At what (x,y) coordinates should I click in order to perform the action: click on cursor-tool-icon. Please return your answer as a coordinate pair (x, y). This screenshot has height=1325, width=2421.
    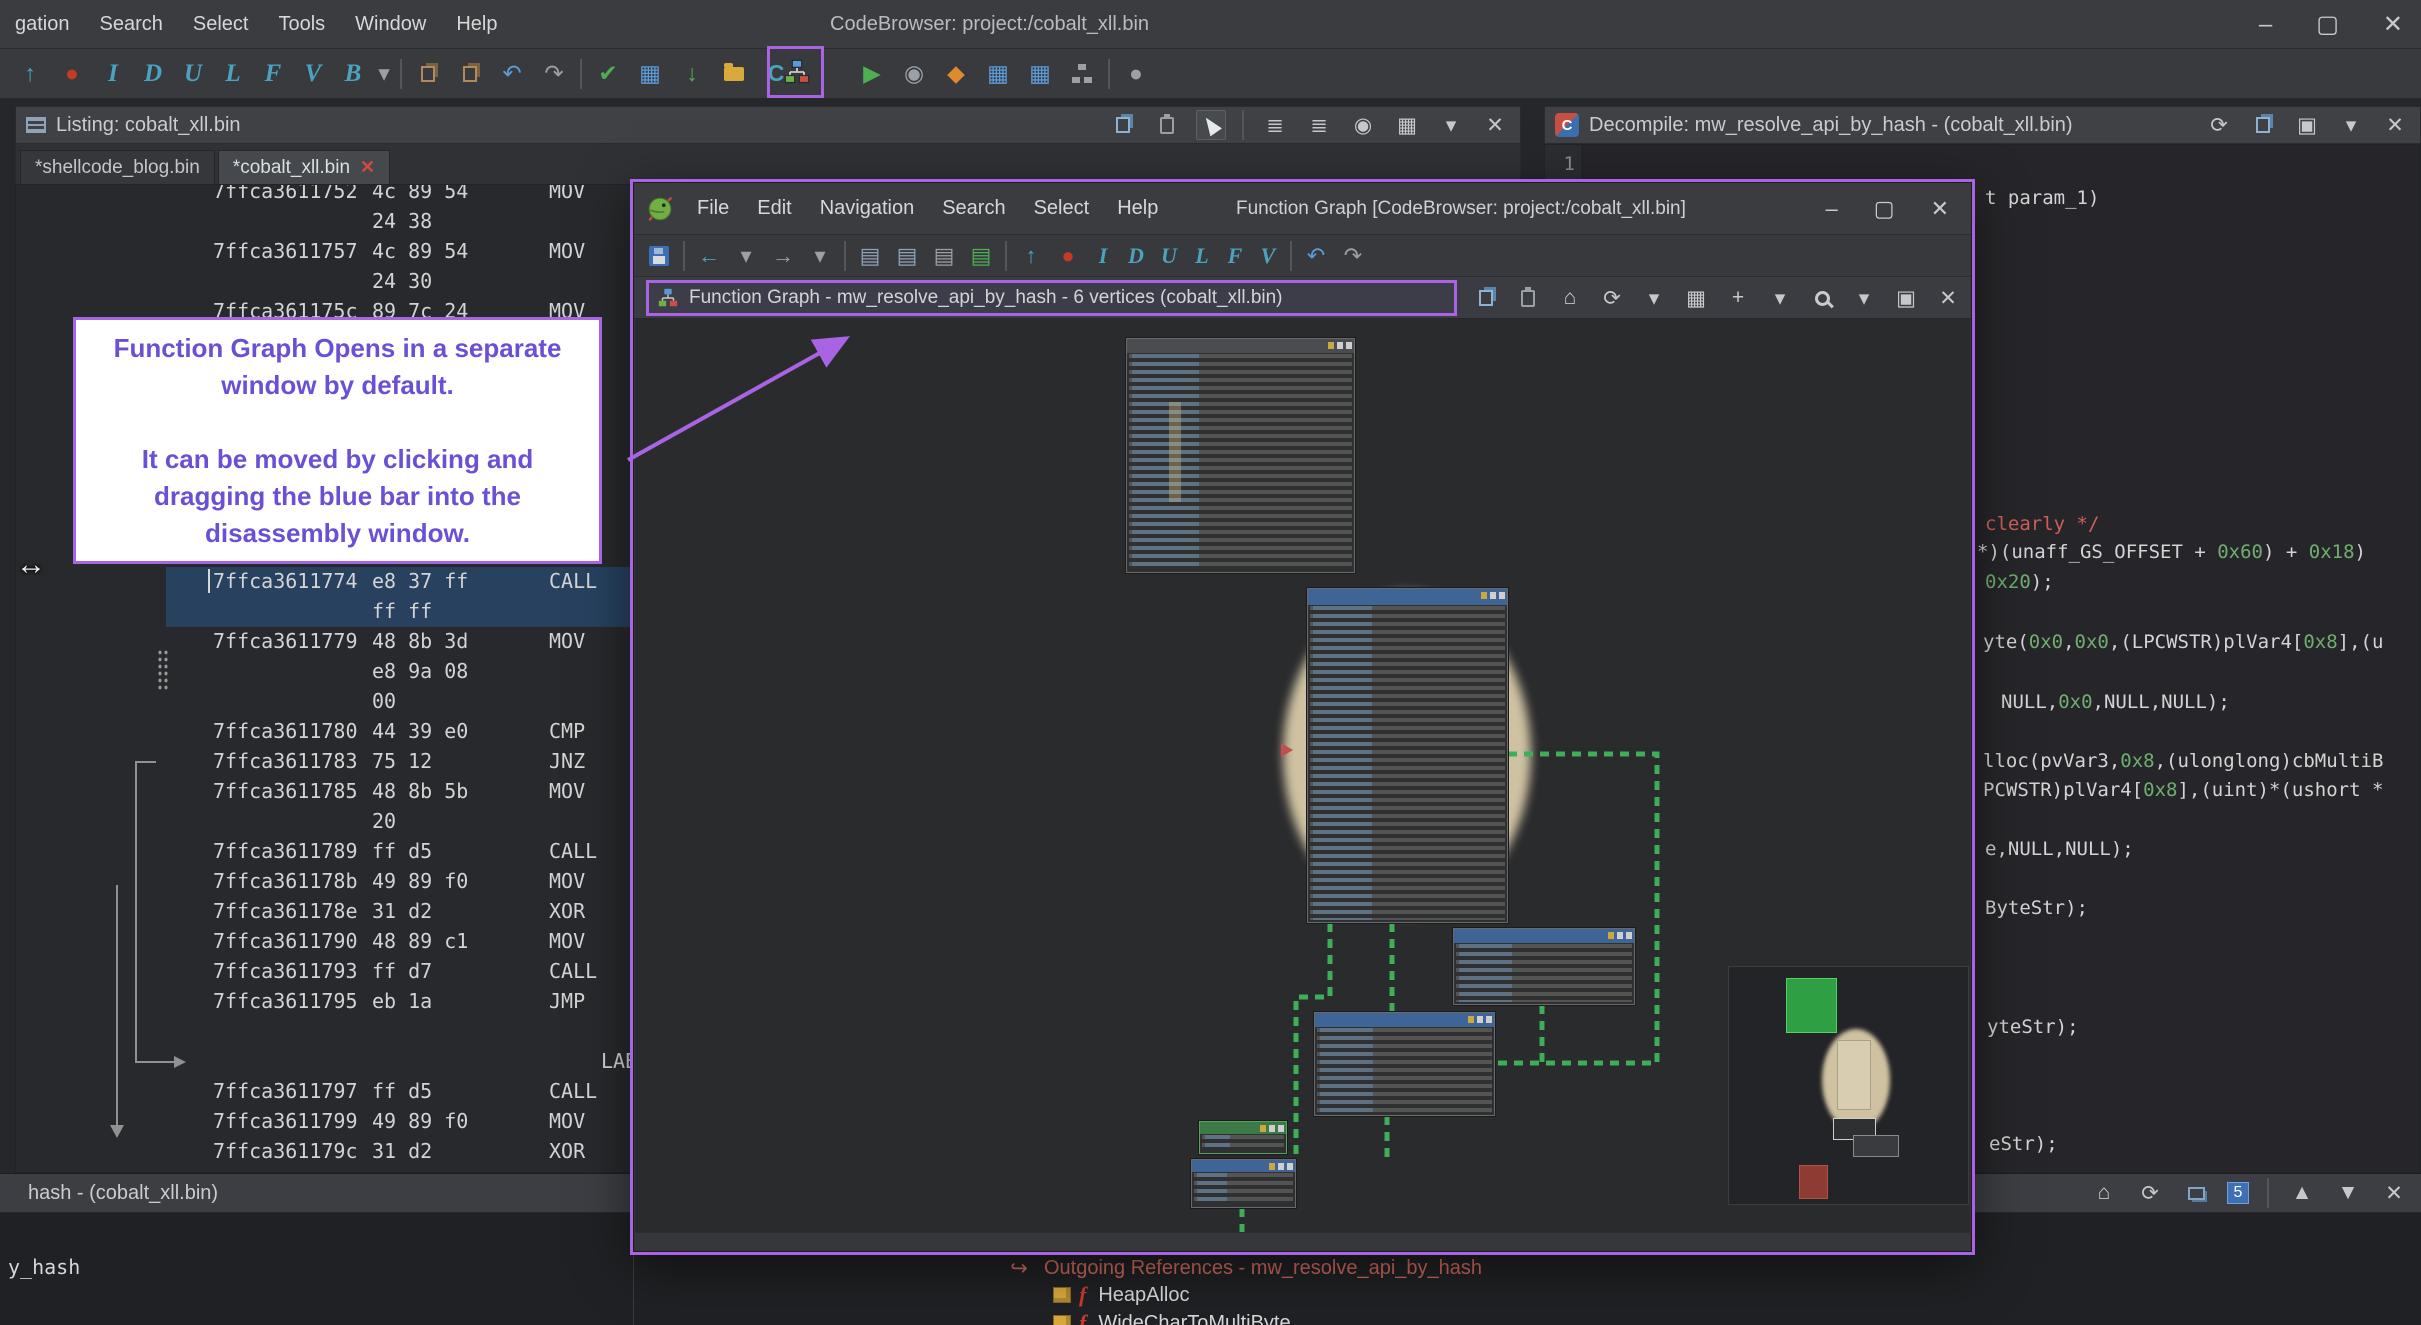
    Looking at the image, I should click on (1211, 125).